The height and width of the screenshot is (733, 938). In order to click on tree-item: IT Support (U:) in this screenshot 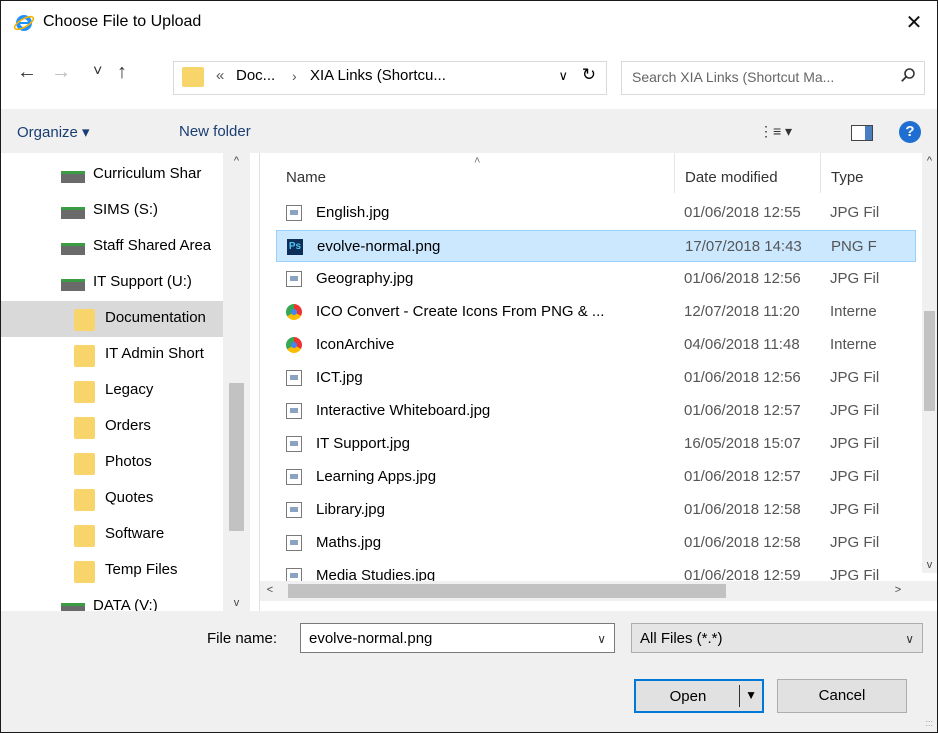, I will do `click(112, 283)`.